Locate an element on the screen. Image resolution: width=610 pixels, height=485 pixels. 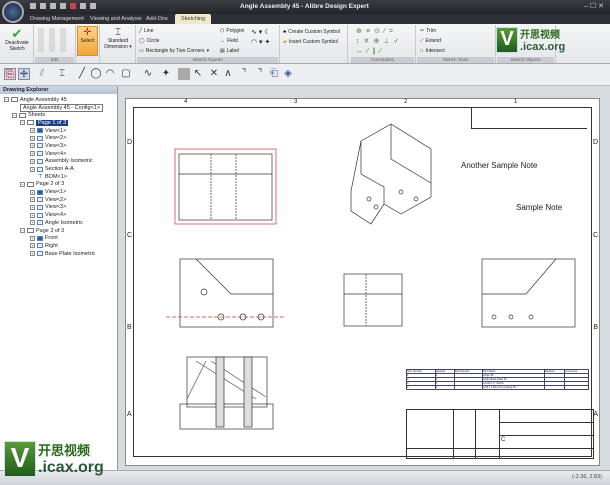
quick-access-toolbar is located at coordinates (63, 6).